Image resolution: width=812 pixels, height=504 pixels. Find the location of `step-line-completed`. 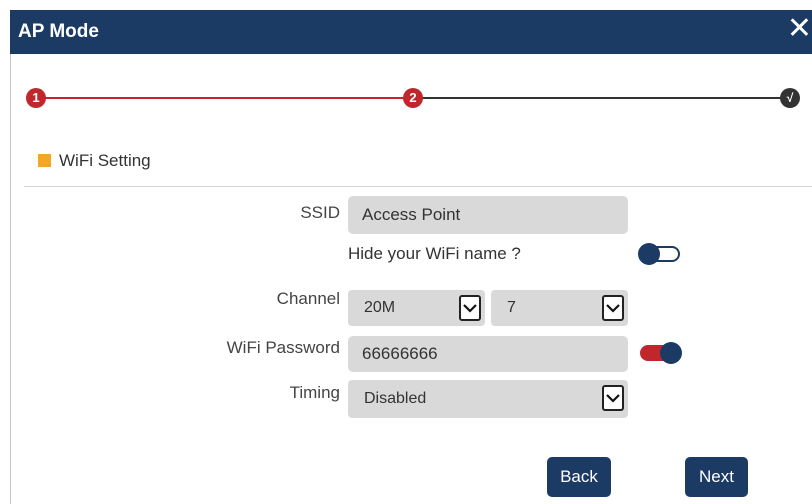

step-line-completed is located at coordinates (225, 98).